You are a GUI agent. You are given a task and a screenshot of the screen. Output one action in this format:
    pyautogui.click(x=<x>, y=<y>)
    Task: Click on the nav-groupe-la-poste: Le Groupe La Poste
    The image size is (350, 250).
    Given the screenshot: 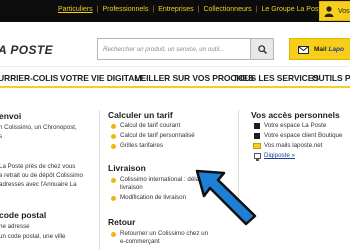 What is the action you would take?
    pyautogui.click(x=293, y=9)
    